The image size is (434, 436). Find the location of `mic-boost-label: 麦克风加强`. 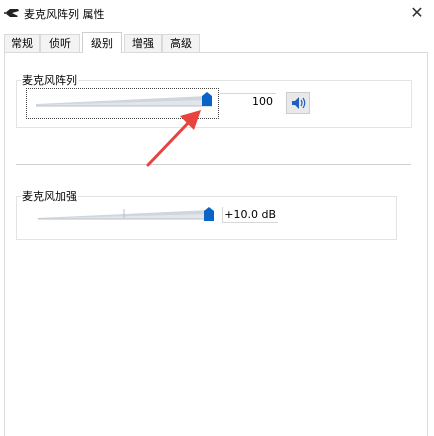

mic-boost-label: 麦克风加强 is located at coordinates (49, 196).